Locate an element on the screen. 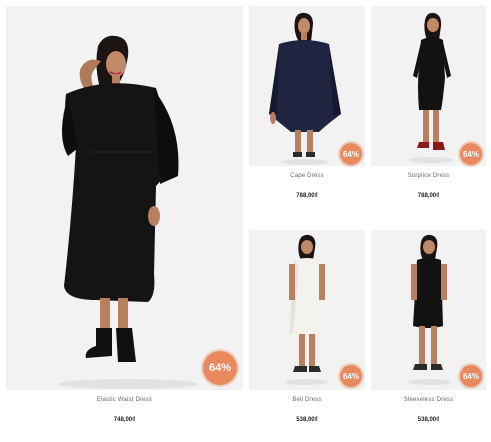 The width and height of the screenshot is (491, 442). product-name: Surplice Dress is located at coordinates (428, 176).